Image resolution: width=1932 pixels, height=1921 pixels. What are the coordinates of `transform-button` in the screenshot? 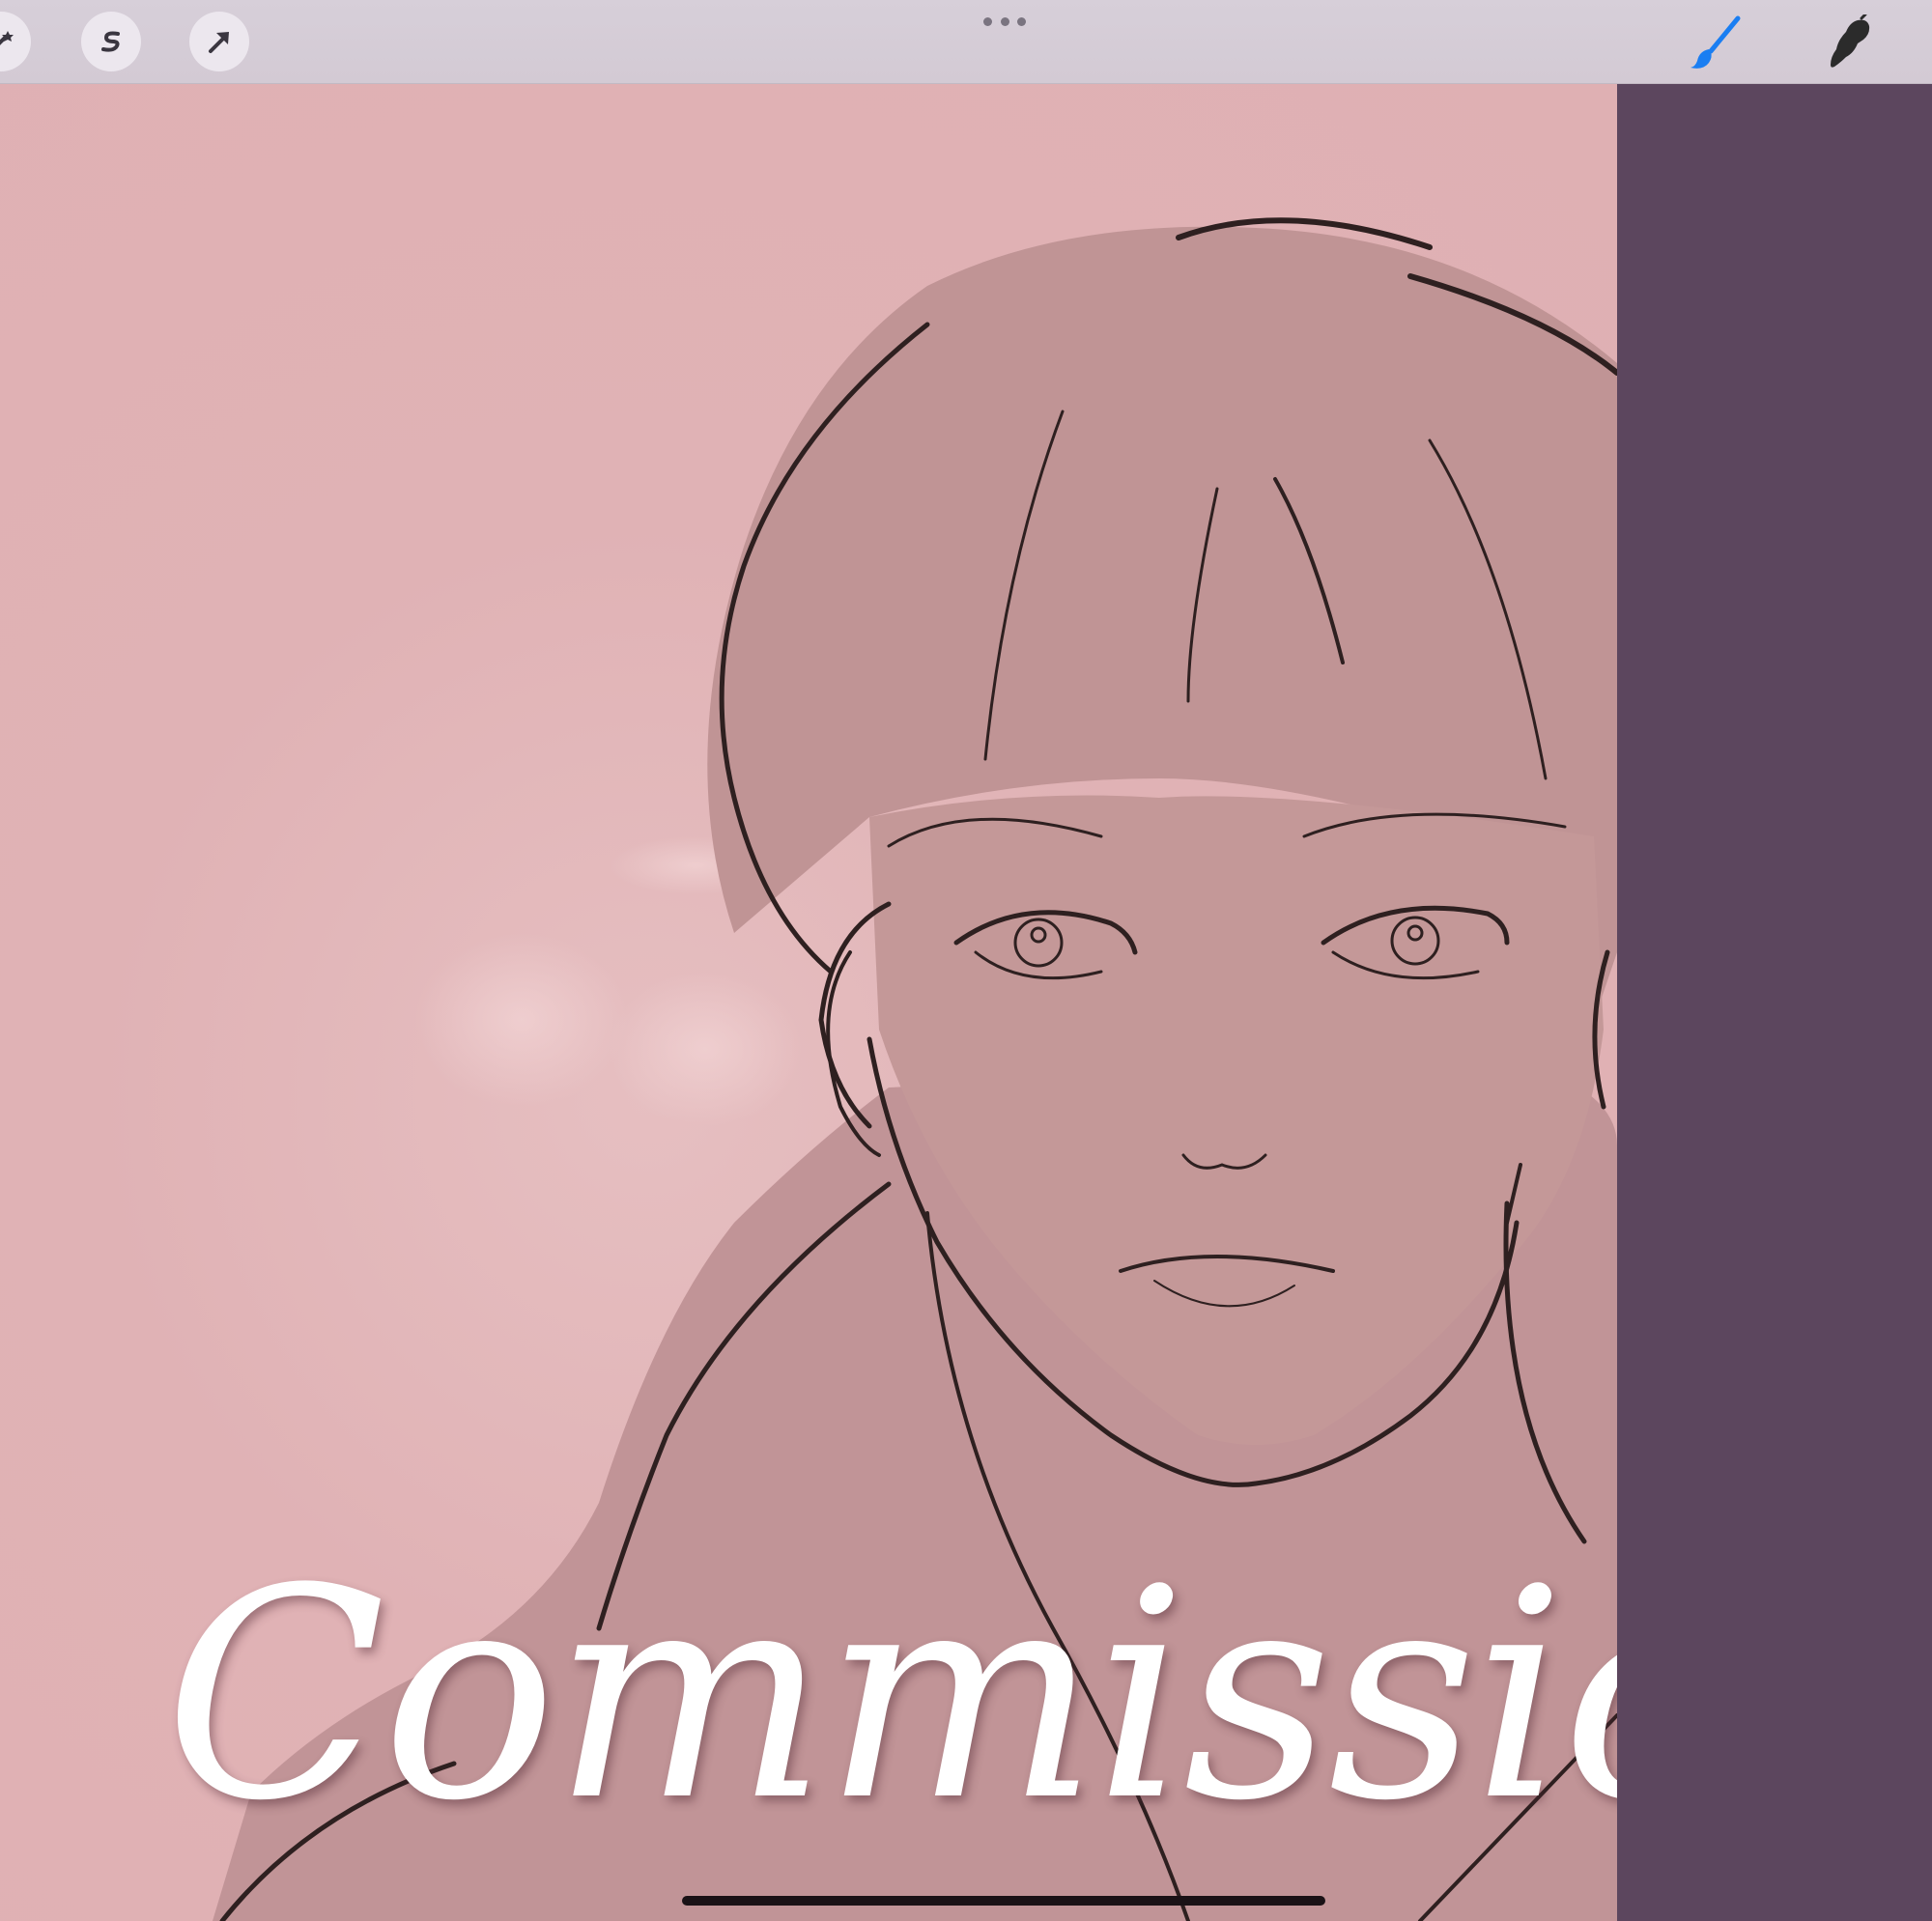 It's located at (219, 41).